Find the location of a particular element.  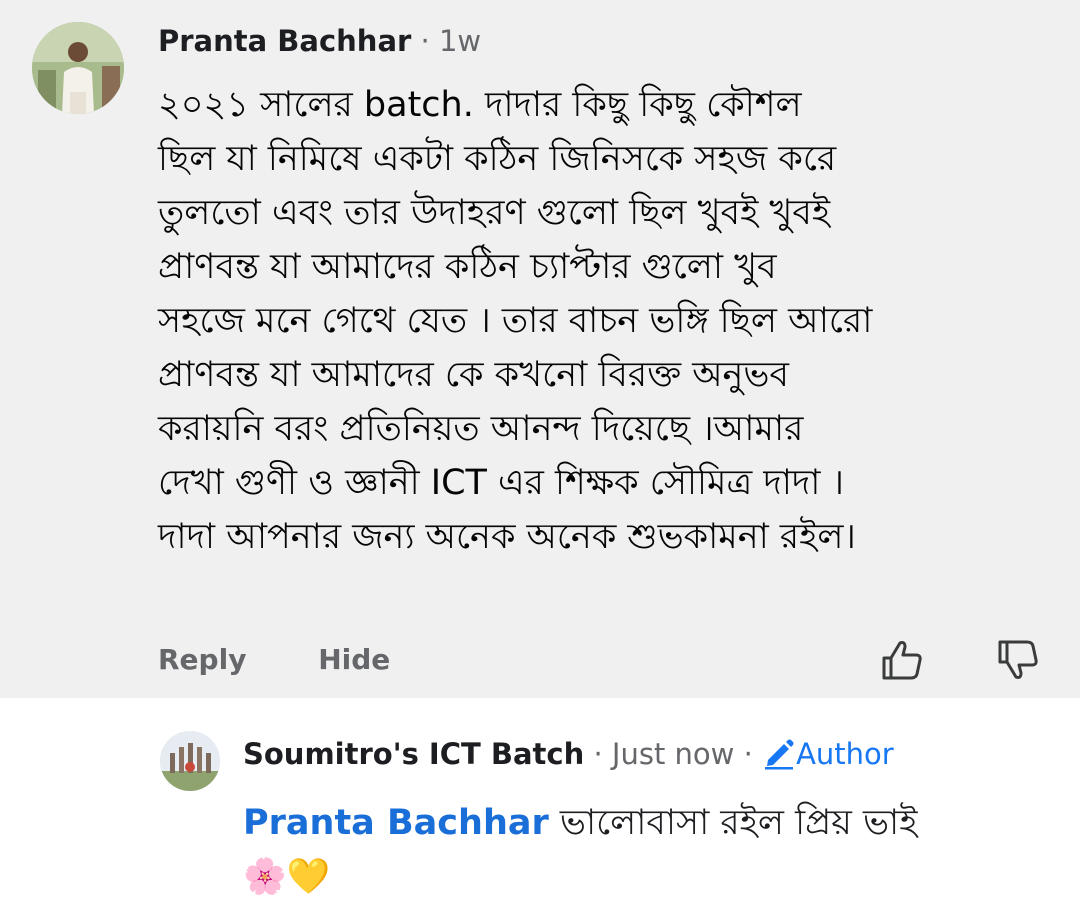

commenter-avatar-image is located at coordinates (78, 68).